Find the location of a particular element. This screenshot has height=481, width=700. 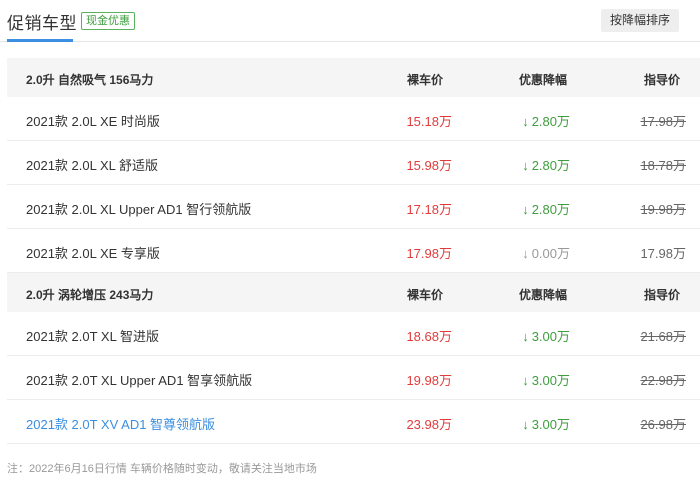

bare-price: 15.98万 is located at coordinates (429, 165).